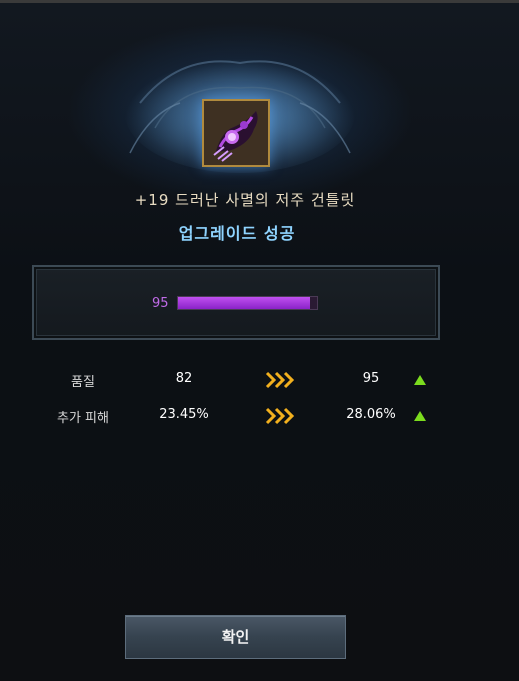 The height and width of the screenshot is (681, 519). What do you see at coordinates (371, 378) in the screenshot?
I see `stat-after-value: 95` at bounding box center [371, 378].